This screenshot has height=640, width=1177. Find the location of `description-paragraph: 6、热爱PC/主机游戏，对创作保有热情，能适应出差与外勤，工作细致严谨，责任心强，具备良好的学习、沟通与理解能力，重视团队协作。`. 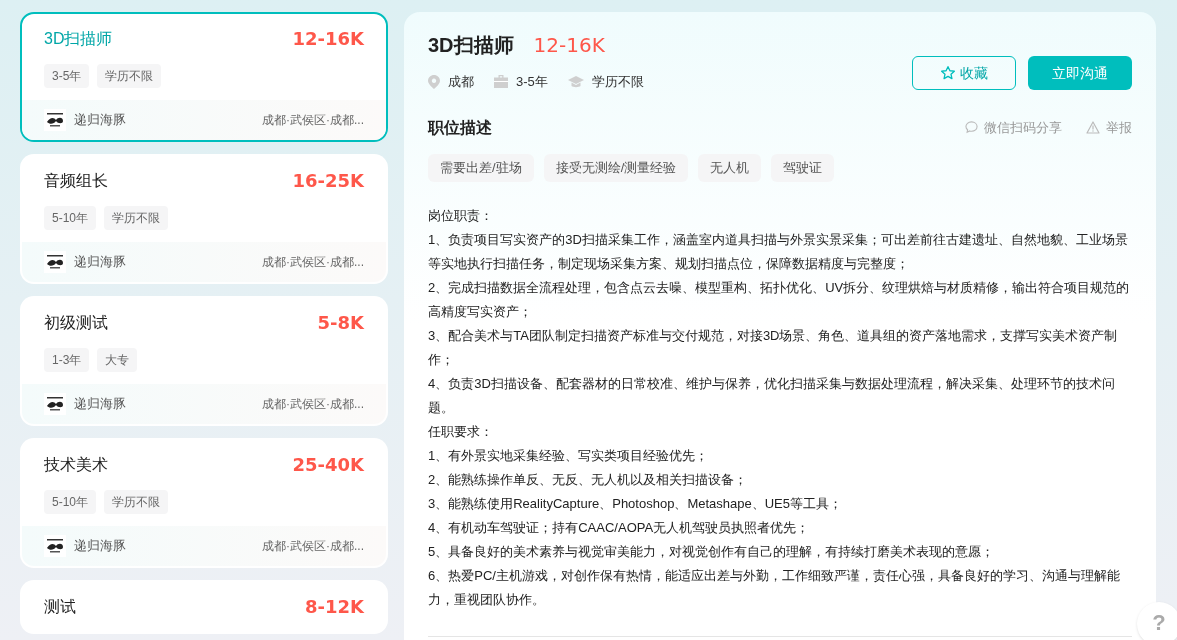

description-paragraph: 6、热爱PC/主机游戏，对创作保有热情，能适应出差与外勤，工作细致严谨，责任心强，具备良好的学习、沟通与理解能力，重视团队协作。 is located at coordinates (774, 587).